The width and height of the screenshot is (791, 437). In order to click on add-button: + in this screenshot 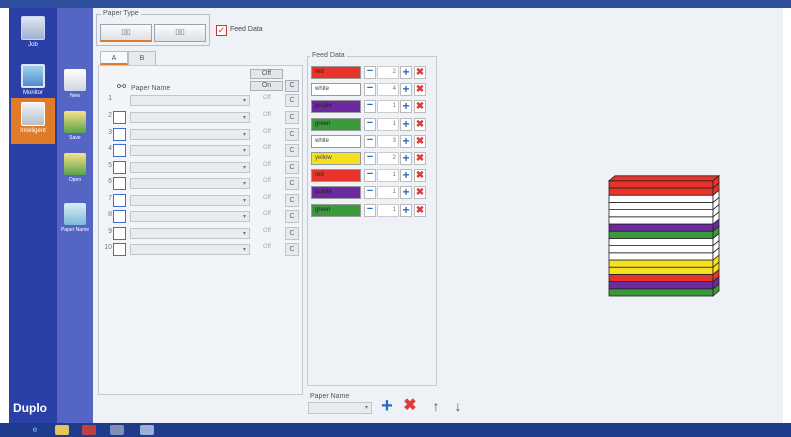, I will do `click(387, 406)`.